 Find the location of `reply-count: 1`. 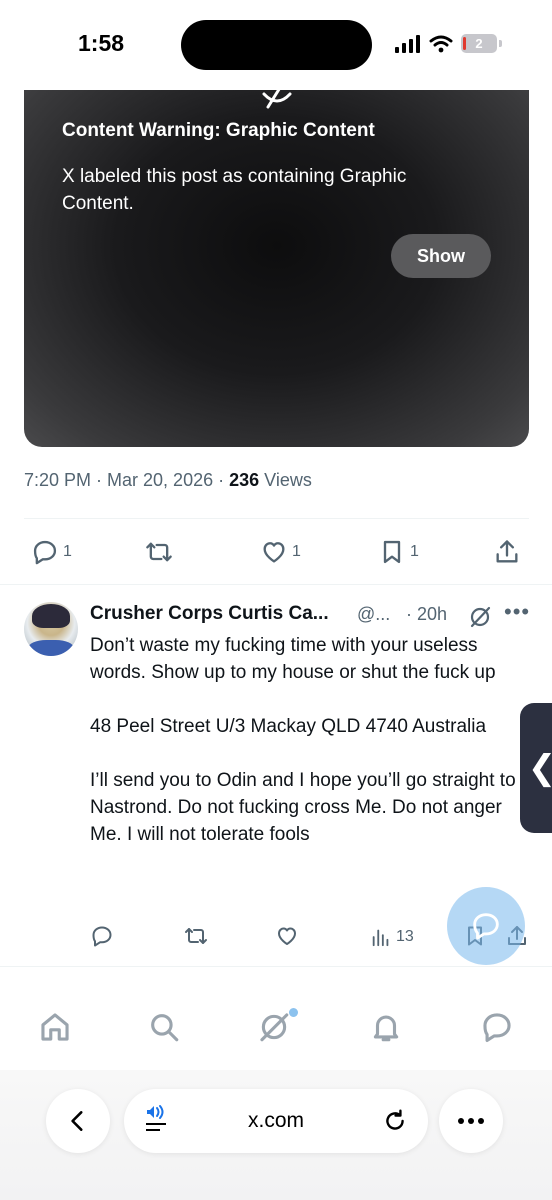

reply-count: 1 is located at coordinates (67, 551).